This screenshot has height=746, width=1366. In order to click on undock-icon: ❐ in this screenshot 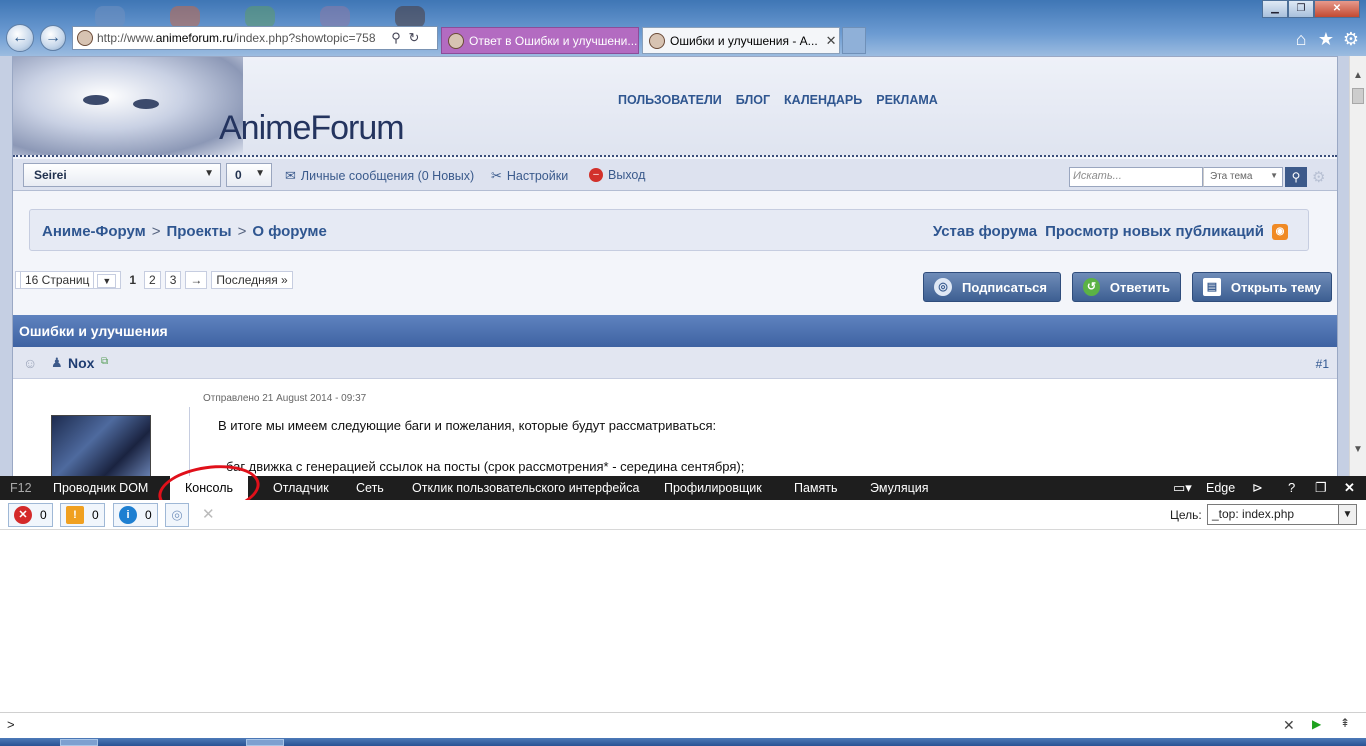, I will do `click(1321, 488)`.